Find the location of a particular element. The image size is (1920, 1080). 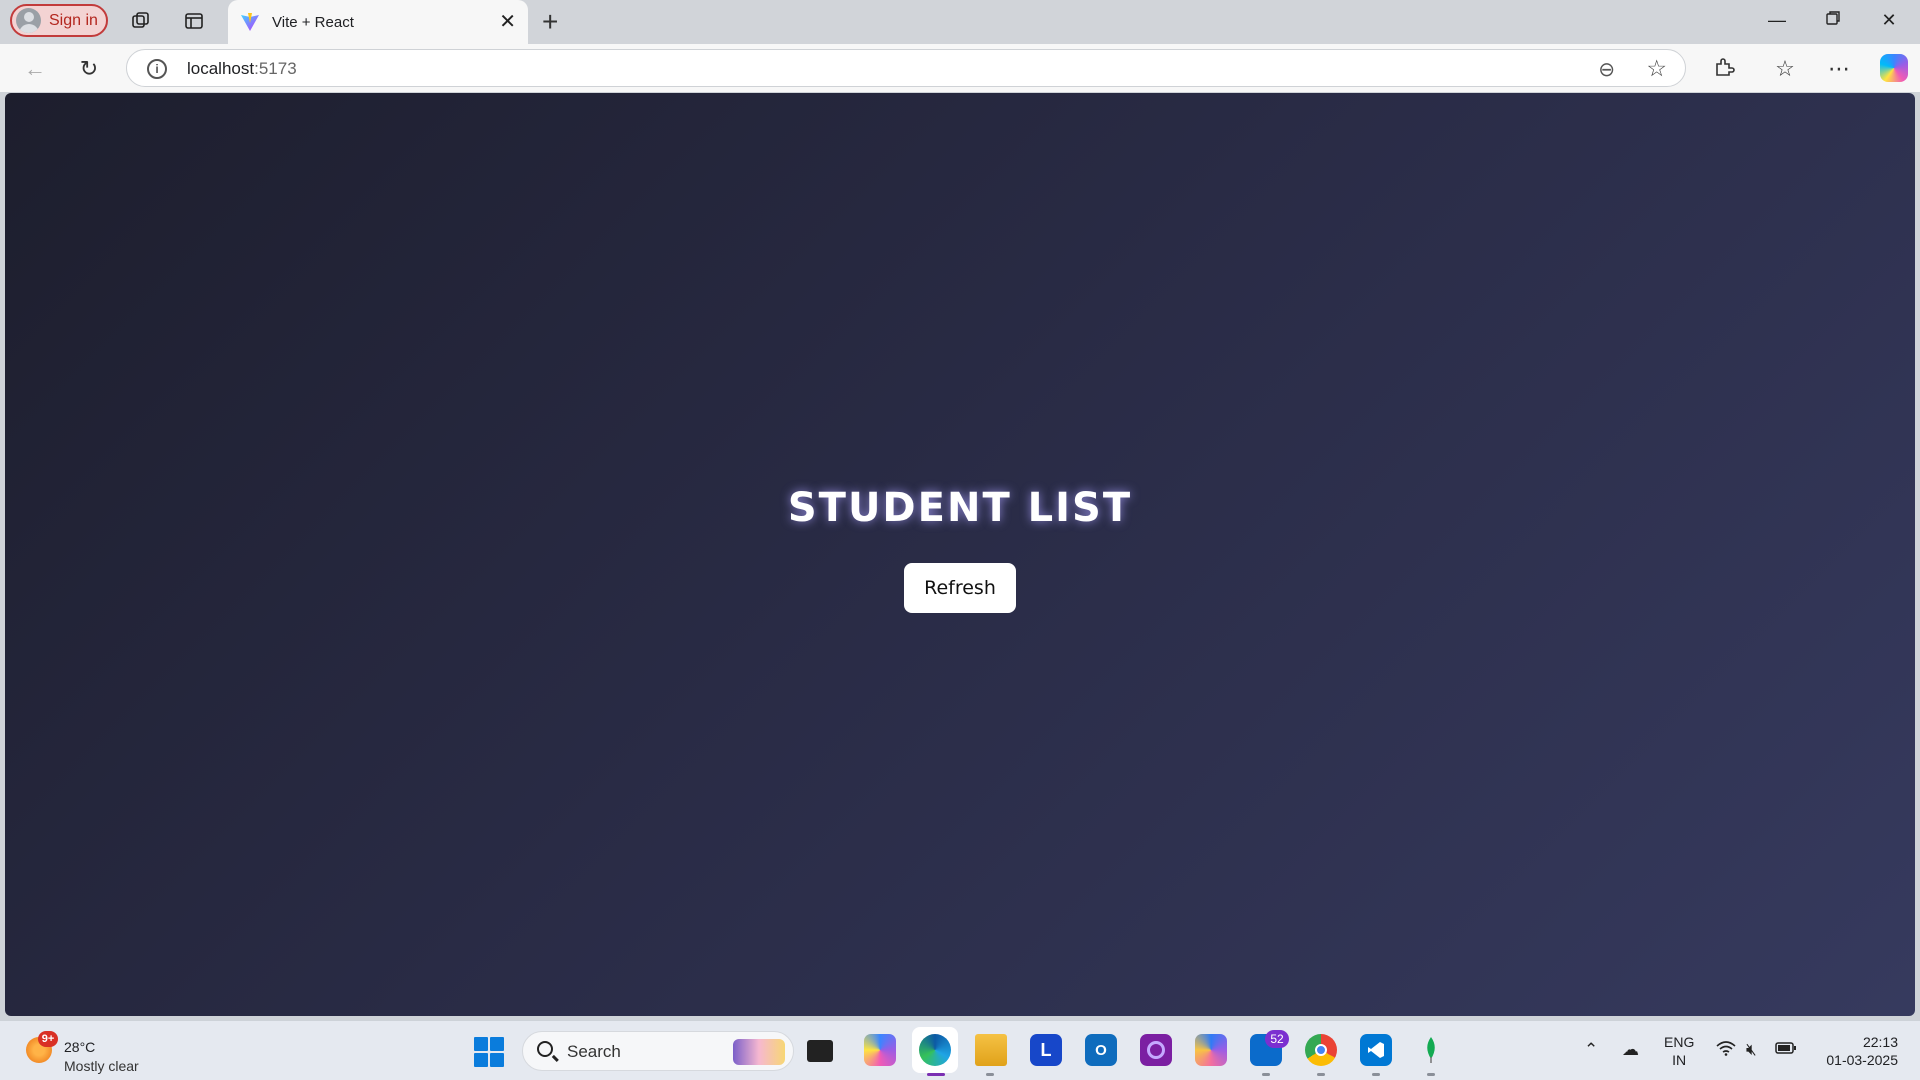

site-info-icon: i is located at coordinates (157, 69).